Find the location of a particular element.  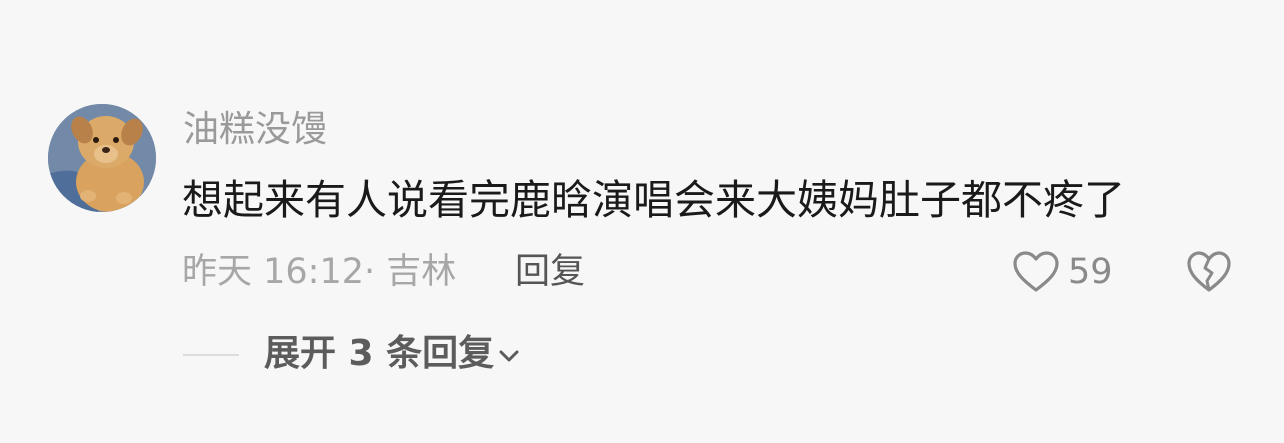

comment-location: 吉林 is located at coordinates (421, 272).